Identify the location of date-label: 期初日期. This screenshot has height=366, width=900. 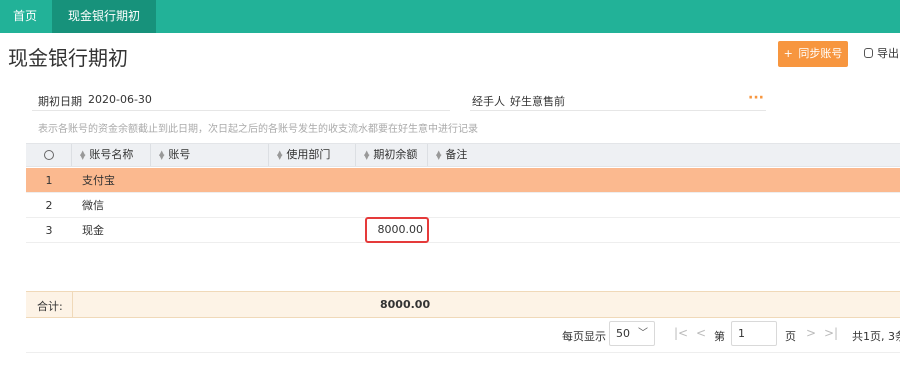
(60, 101).